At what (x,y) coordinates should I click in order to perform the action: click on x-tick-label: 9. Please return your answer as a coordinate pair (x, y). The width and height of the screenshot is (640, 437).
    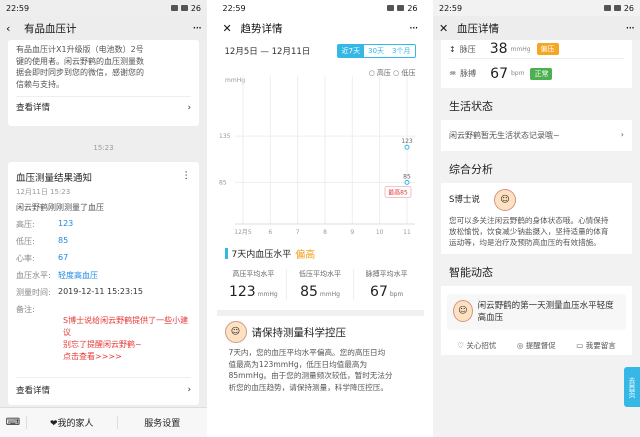
    Looking at the image, I should click on (352, 232).